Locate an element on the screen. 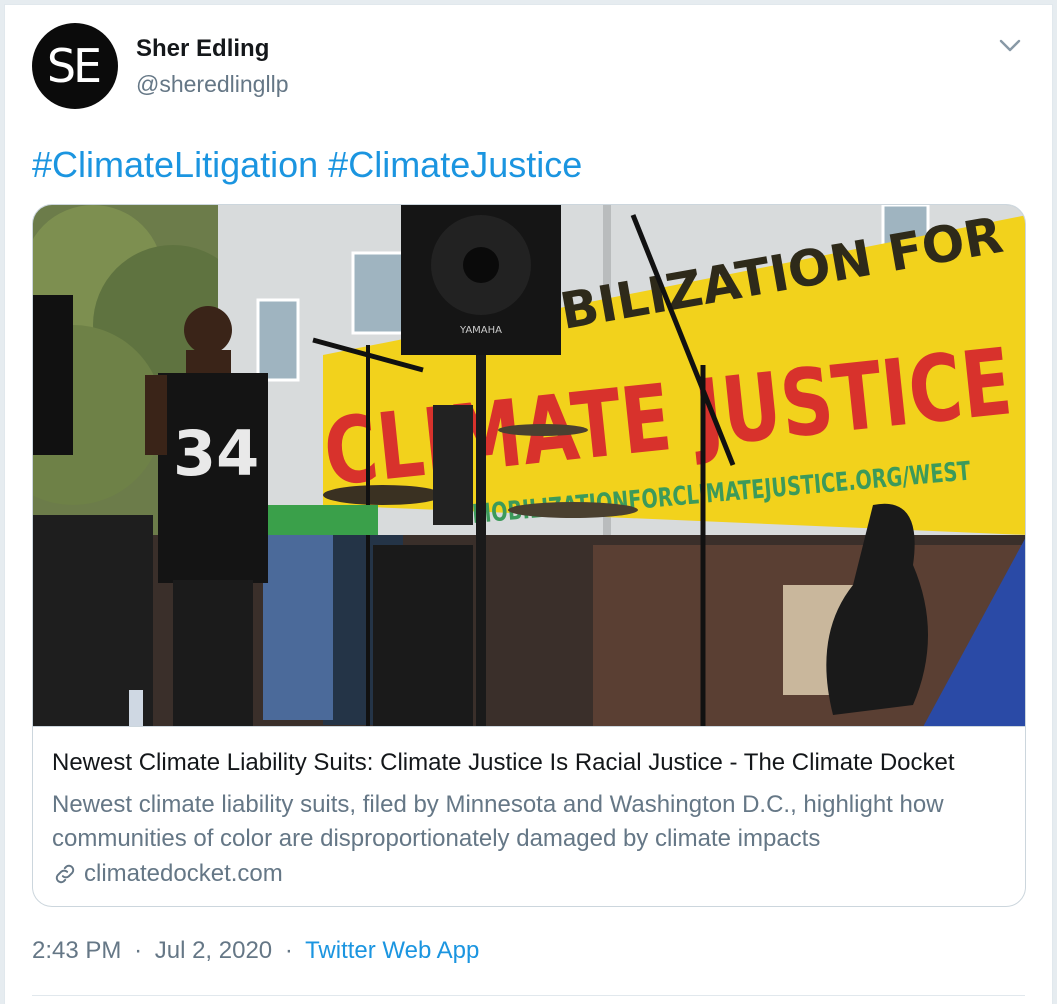  author-handle: @sheredlingllp is located at coordinates (212, 84).